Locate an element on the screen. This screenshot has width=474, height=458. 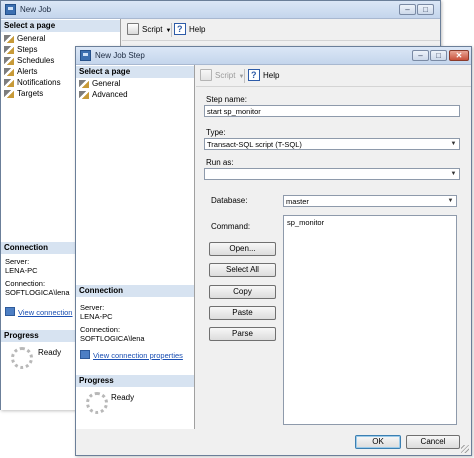
view-connection-properties-link: View connection properties is located at coordinates (138, 355).